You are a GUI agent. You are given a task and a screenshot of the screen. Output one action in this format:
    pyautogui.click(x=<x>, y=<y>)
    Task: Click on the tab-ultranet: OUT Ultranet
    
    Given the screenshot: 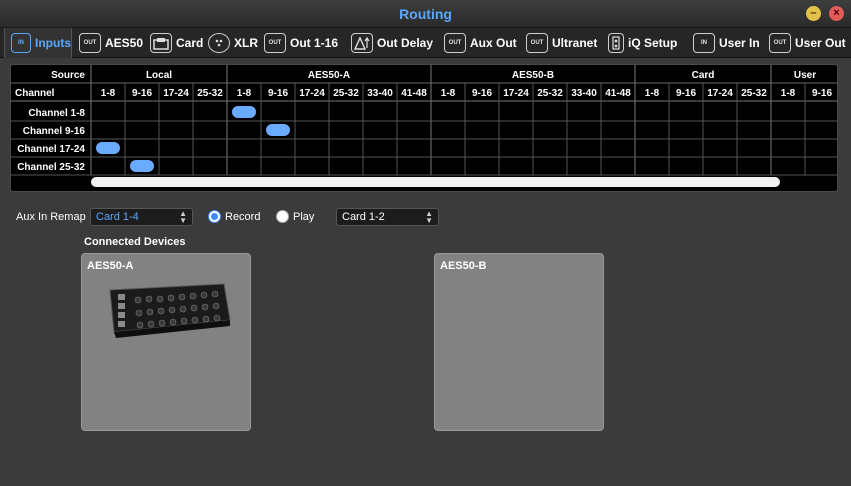 What is the action you would take?
    pyautogui.click(x=558, y=43)
    